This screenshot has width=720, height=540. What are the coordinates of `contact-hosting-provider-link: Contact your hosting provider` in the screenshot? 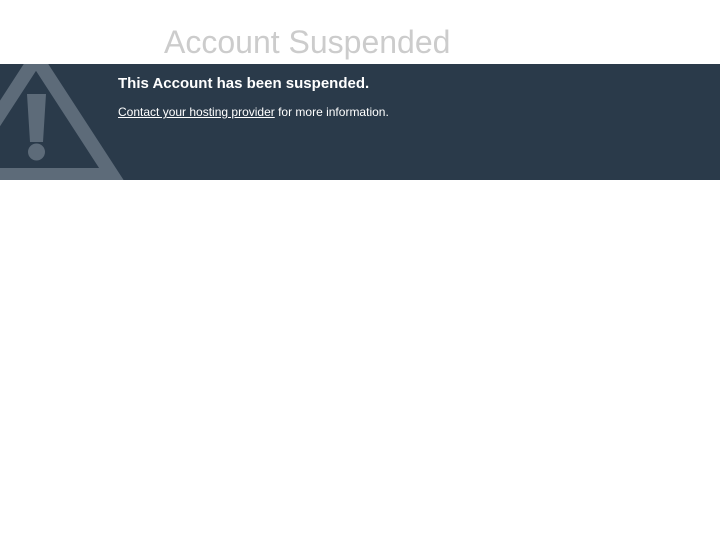 It's located at (196, 112).